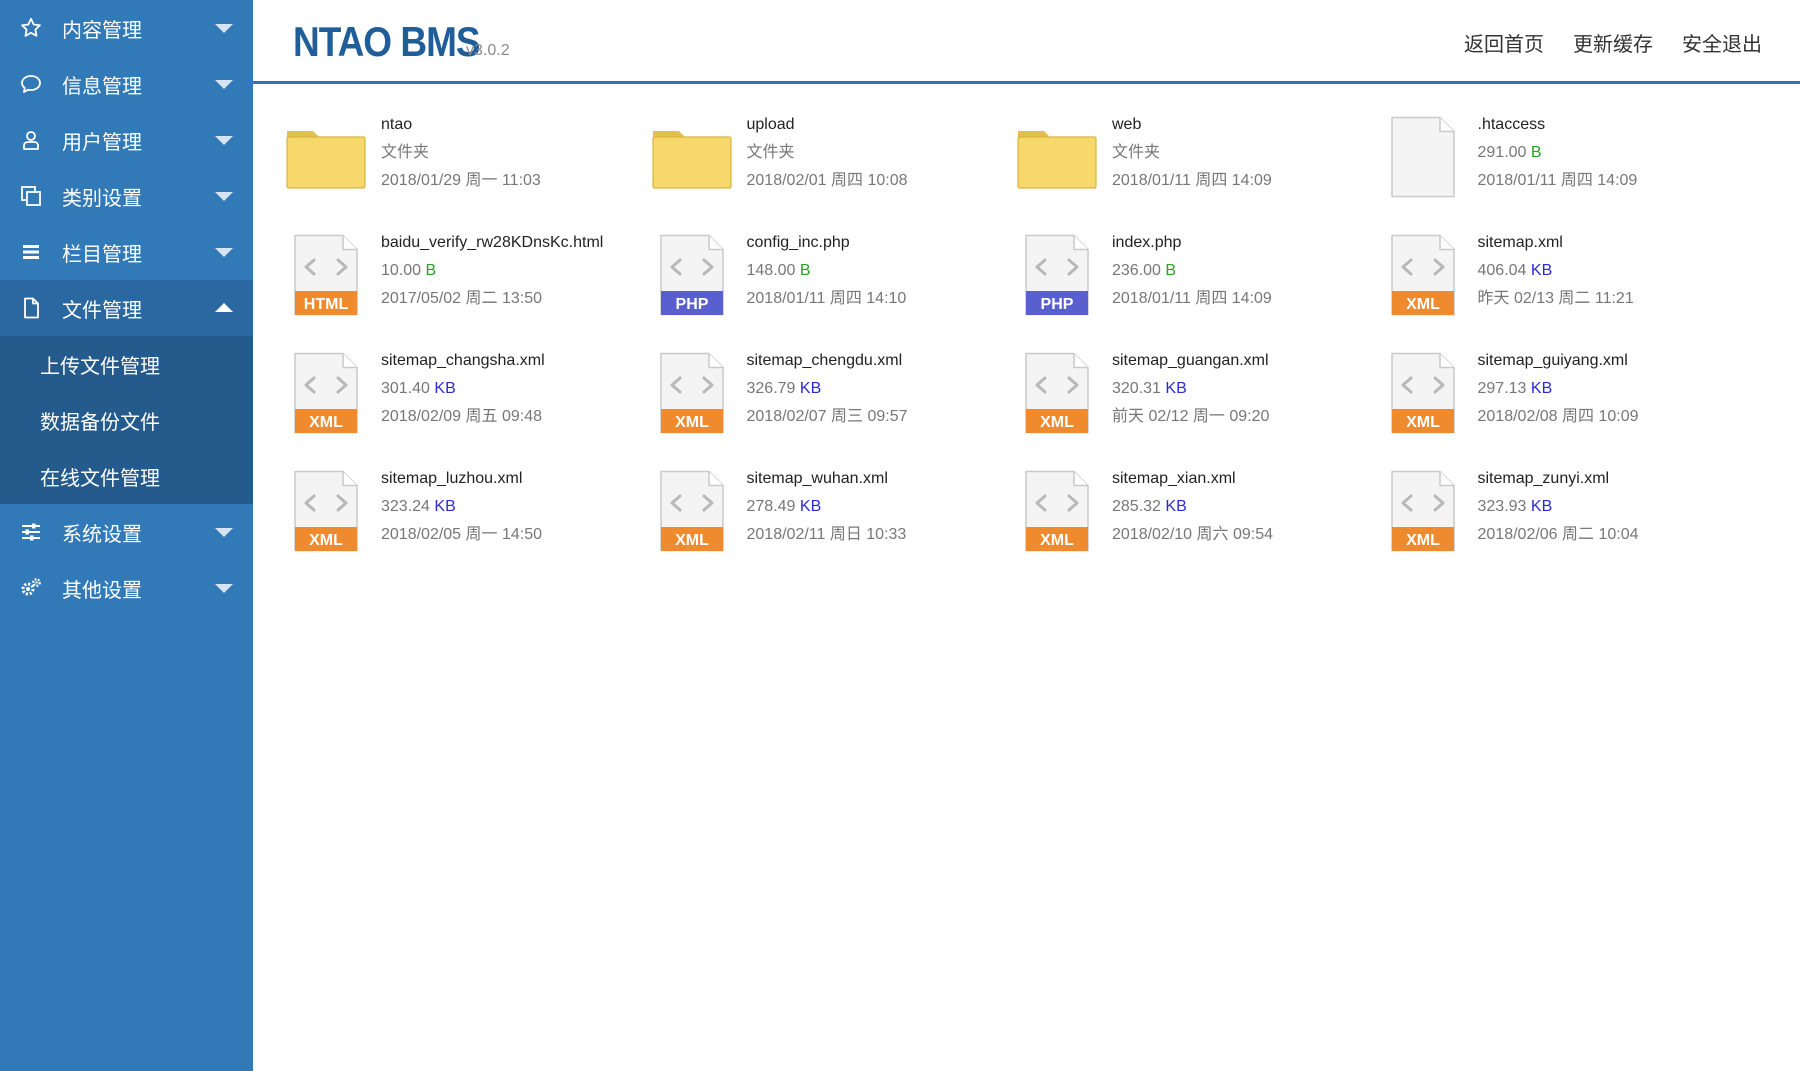 This screenshot has height=1071, width=1800. Describe the element at coordinates (126, 140) in the screenshot. I see `sidebar-item-users: 用户管理` at that location.